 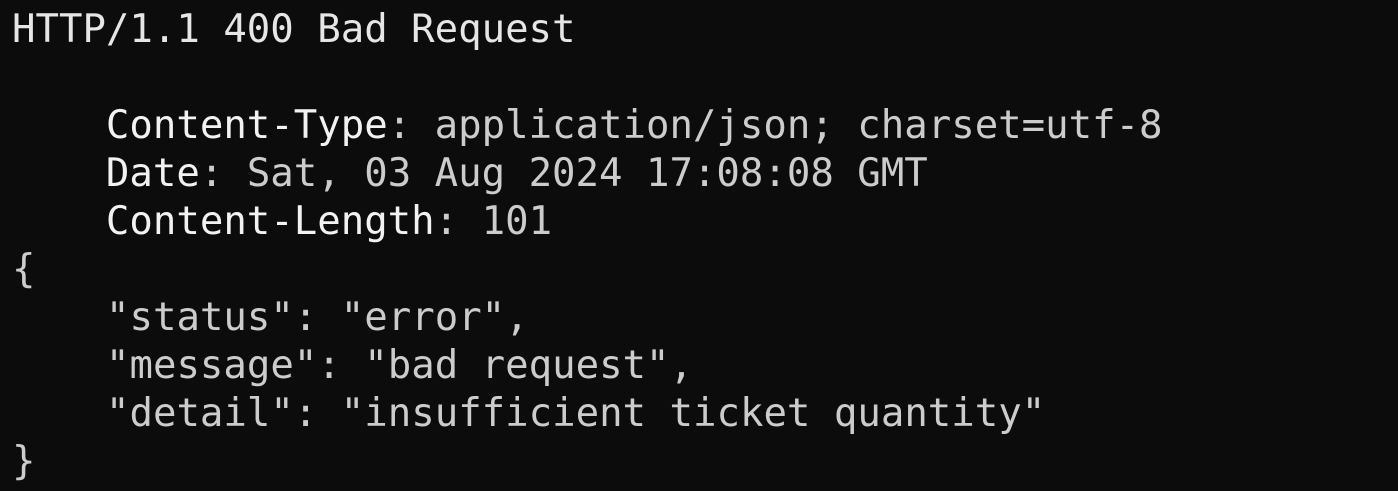 What do you see at coordinates (294, 29) in the screenshot?
I see `http-status-line: HTTP/1.1 400 Bad Request` at bounding box center [294, 29].